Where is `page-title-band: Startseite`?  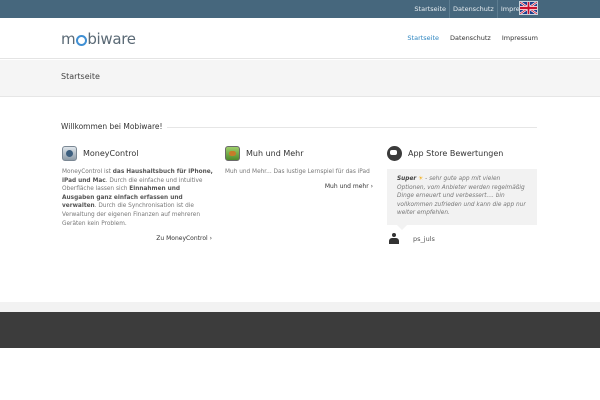
page-title-band: Startseite is located at coordinates (300, 78).